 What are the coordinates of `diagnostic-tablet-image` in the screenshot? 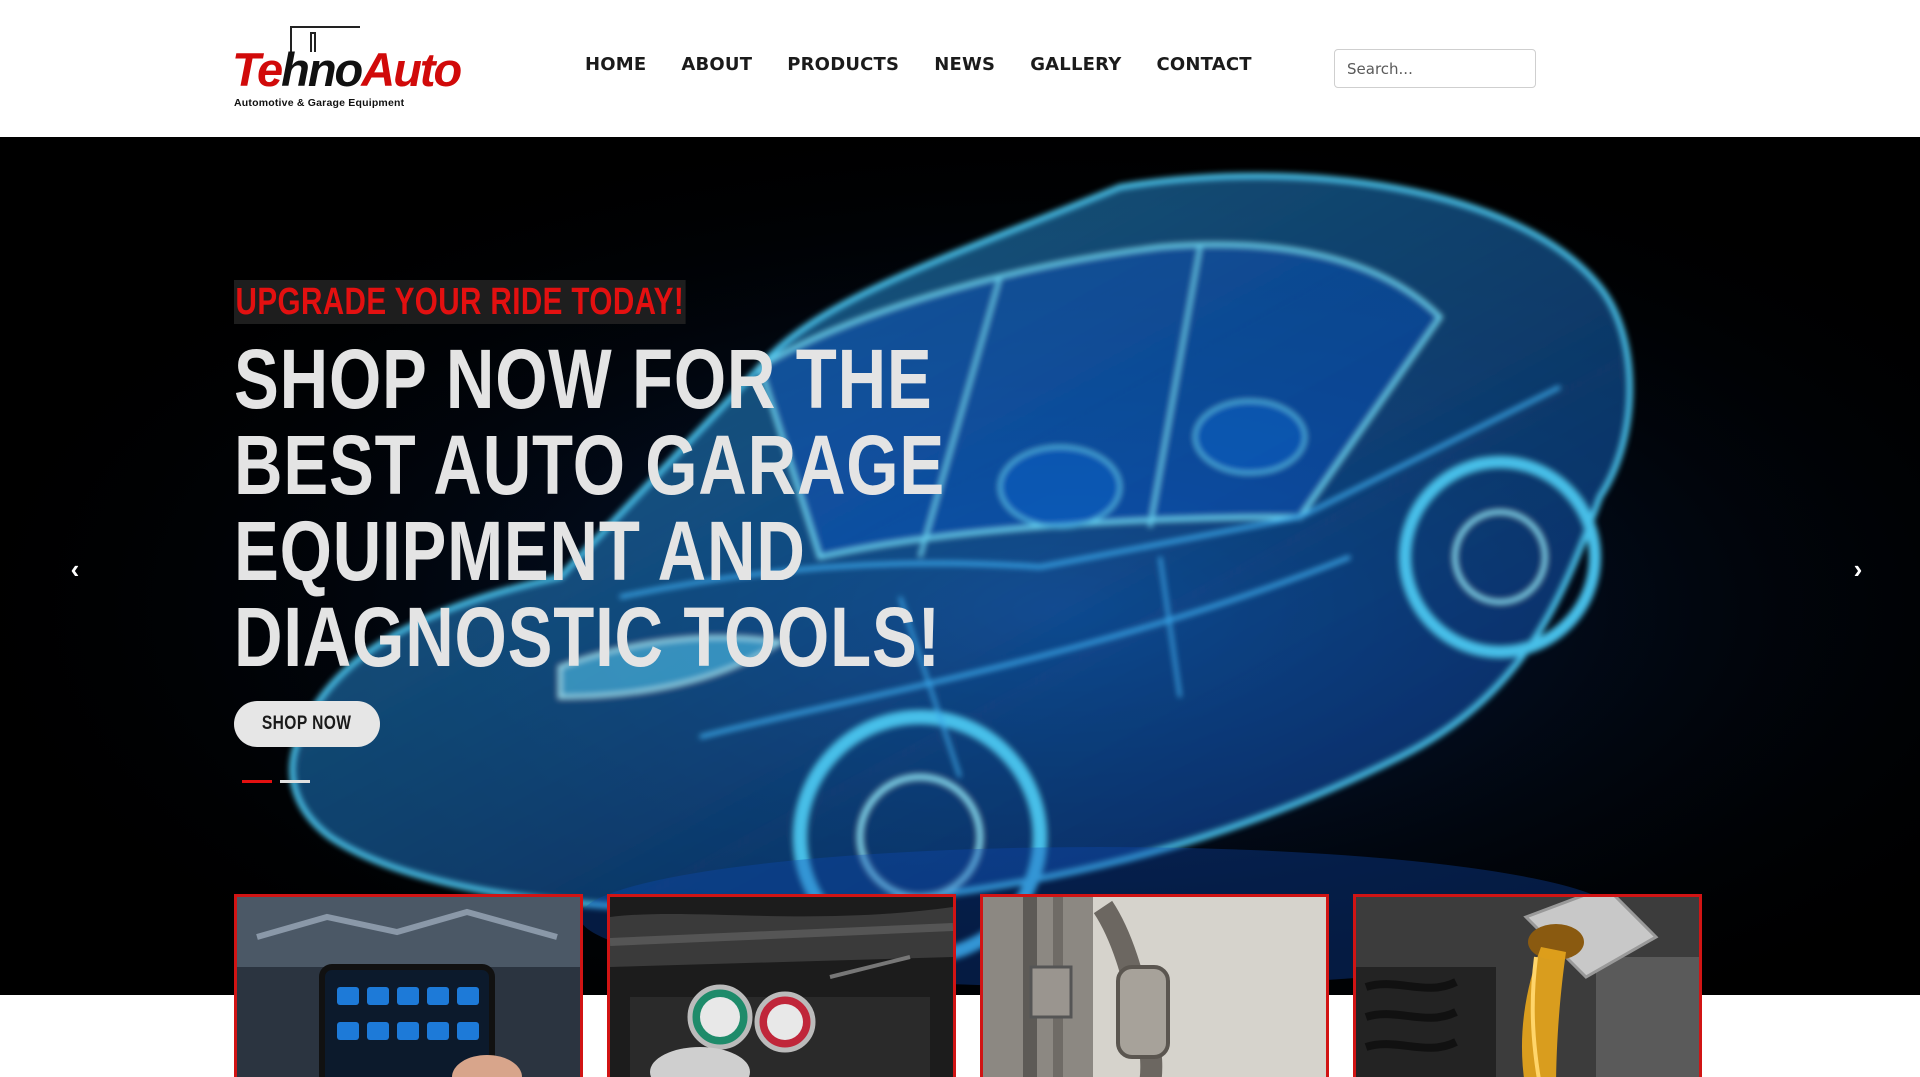 It's located at (408, 987).